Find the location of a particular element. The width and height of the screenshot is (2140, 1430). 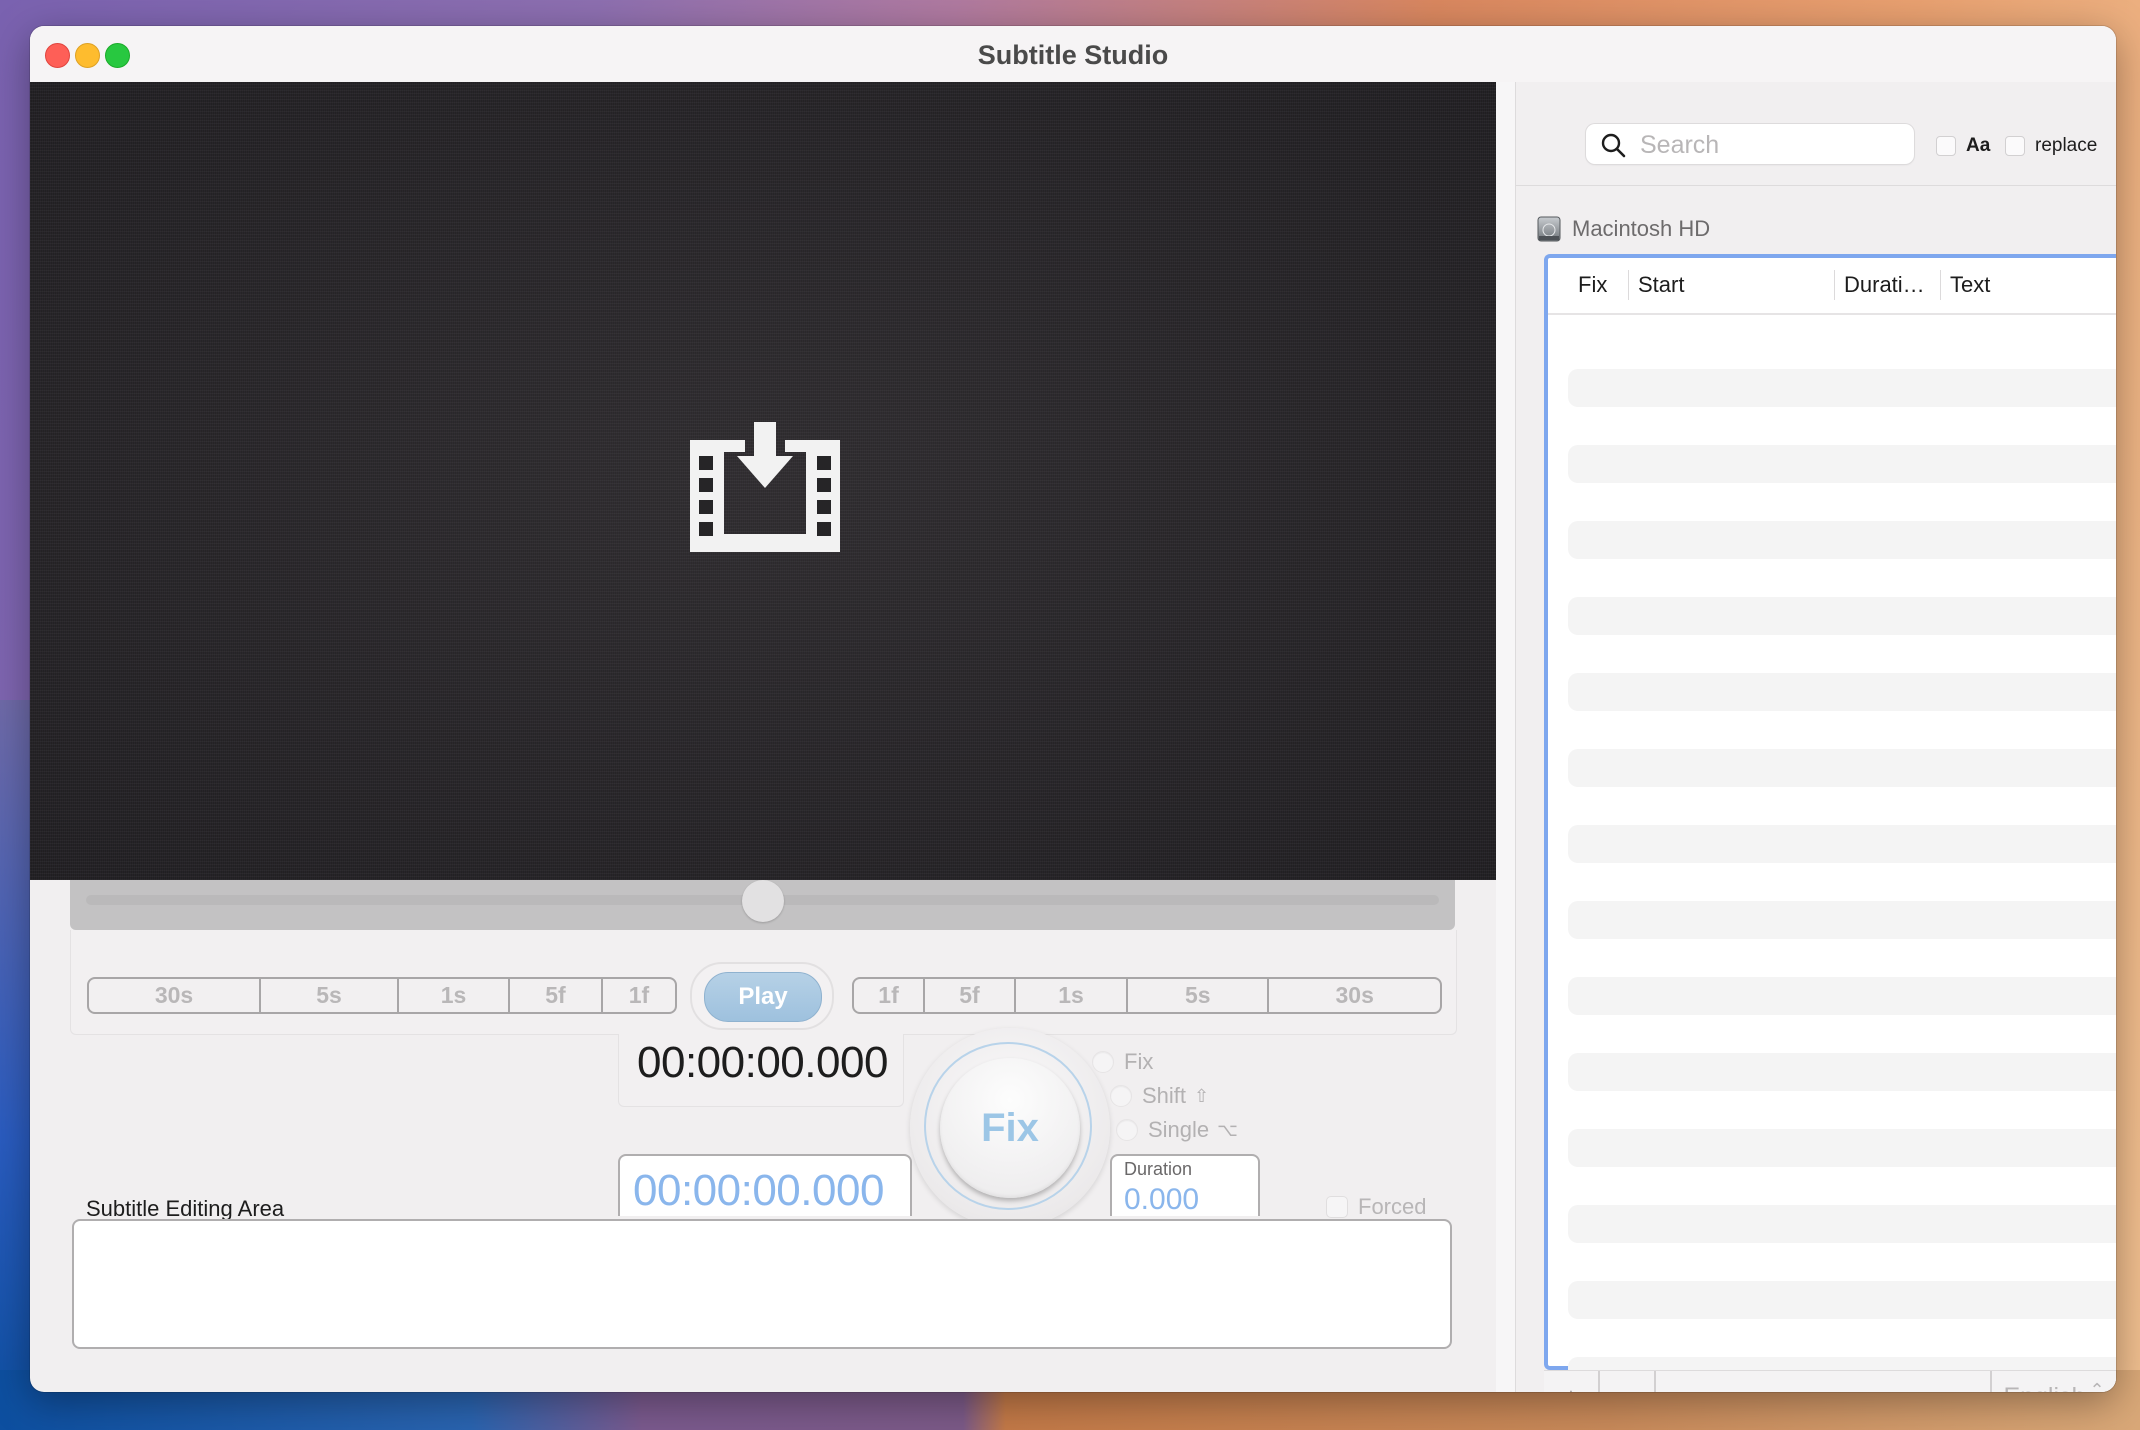

forced-label: Forced is located at coordinates (1392, 1206).